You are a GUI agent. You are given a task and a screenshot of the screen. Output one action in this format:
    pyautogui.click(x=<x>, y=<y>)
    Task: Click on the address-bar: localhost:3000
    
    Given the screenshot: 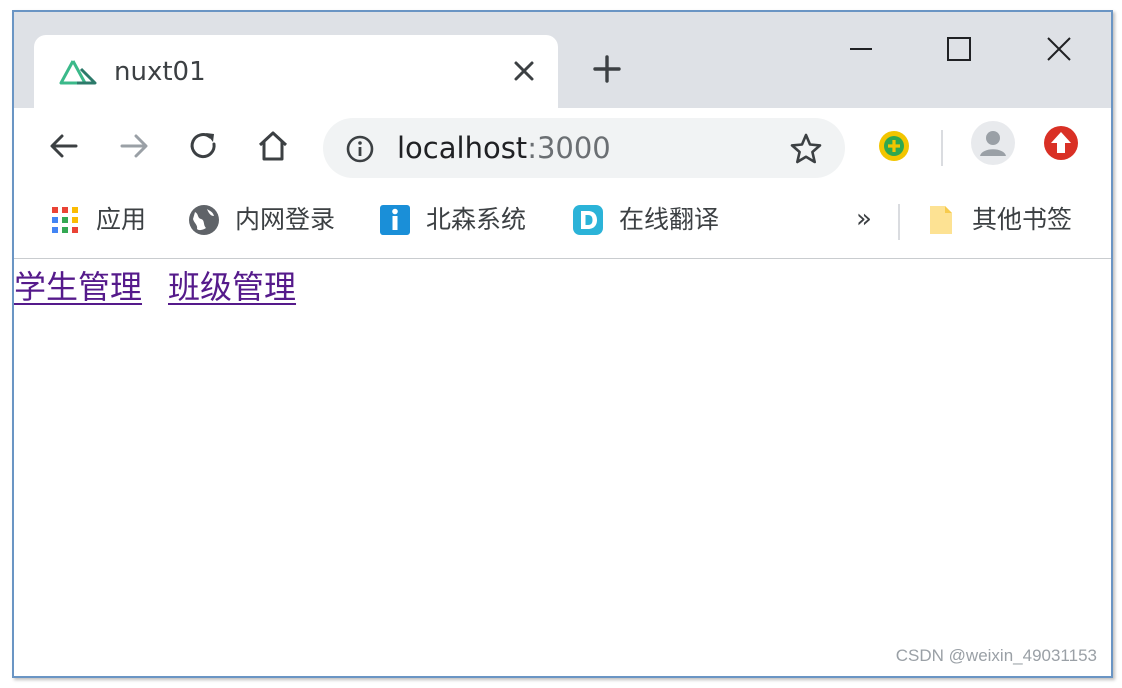 What is the action you would take?
    pyautogui.click(x=584, y=148)
    